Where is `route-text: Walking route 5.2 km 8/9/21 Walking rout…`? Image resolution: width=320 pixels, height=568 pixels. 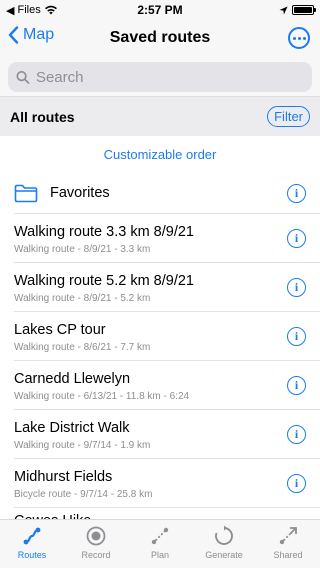
route-text: Walking route 5.2 km 8/9/21 Walking rout… is located at coordinates (104, 288).